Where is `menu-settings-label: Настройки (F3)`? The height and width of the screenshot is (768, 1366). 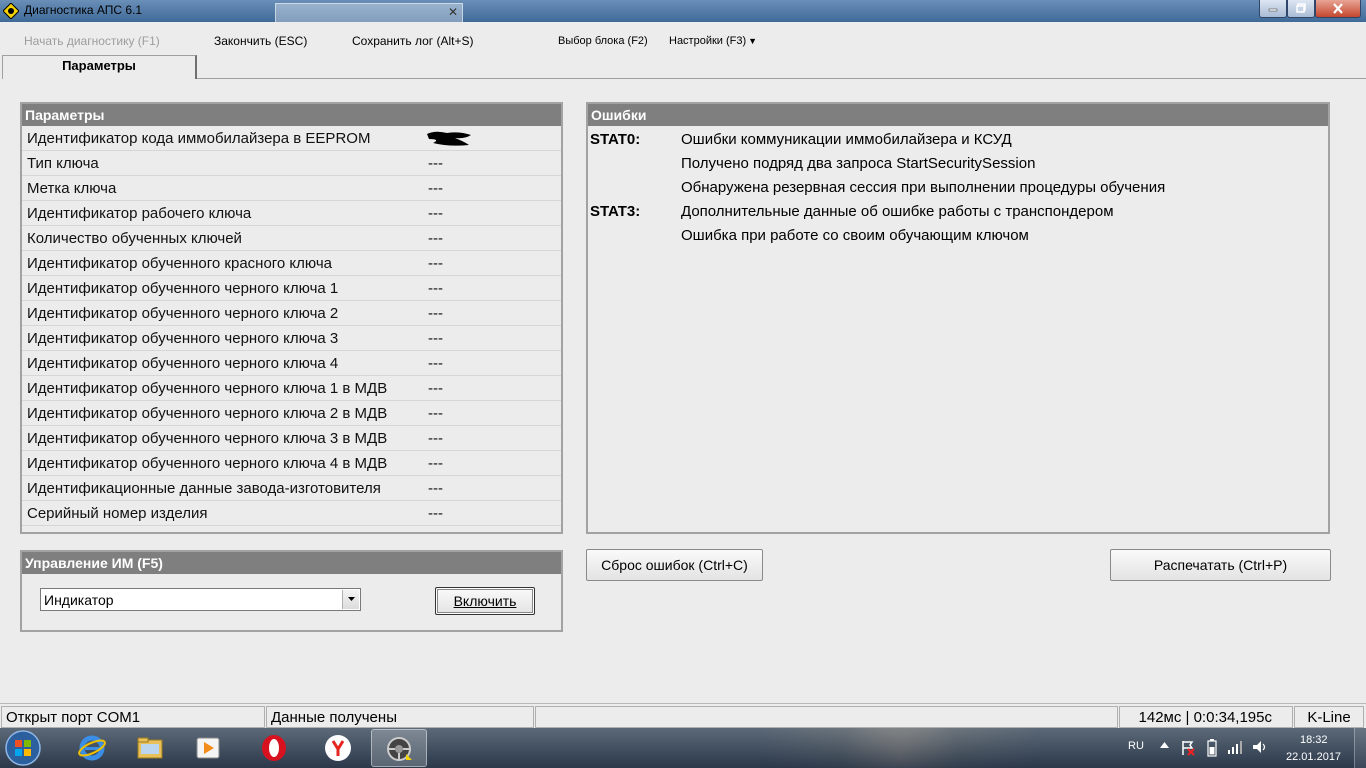
menu-settings-label: Настройки (F3) is located at coordinates (708, 41).